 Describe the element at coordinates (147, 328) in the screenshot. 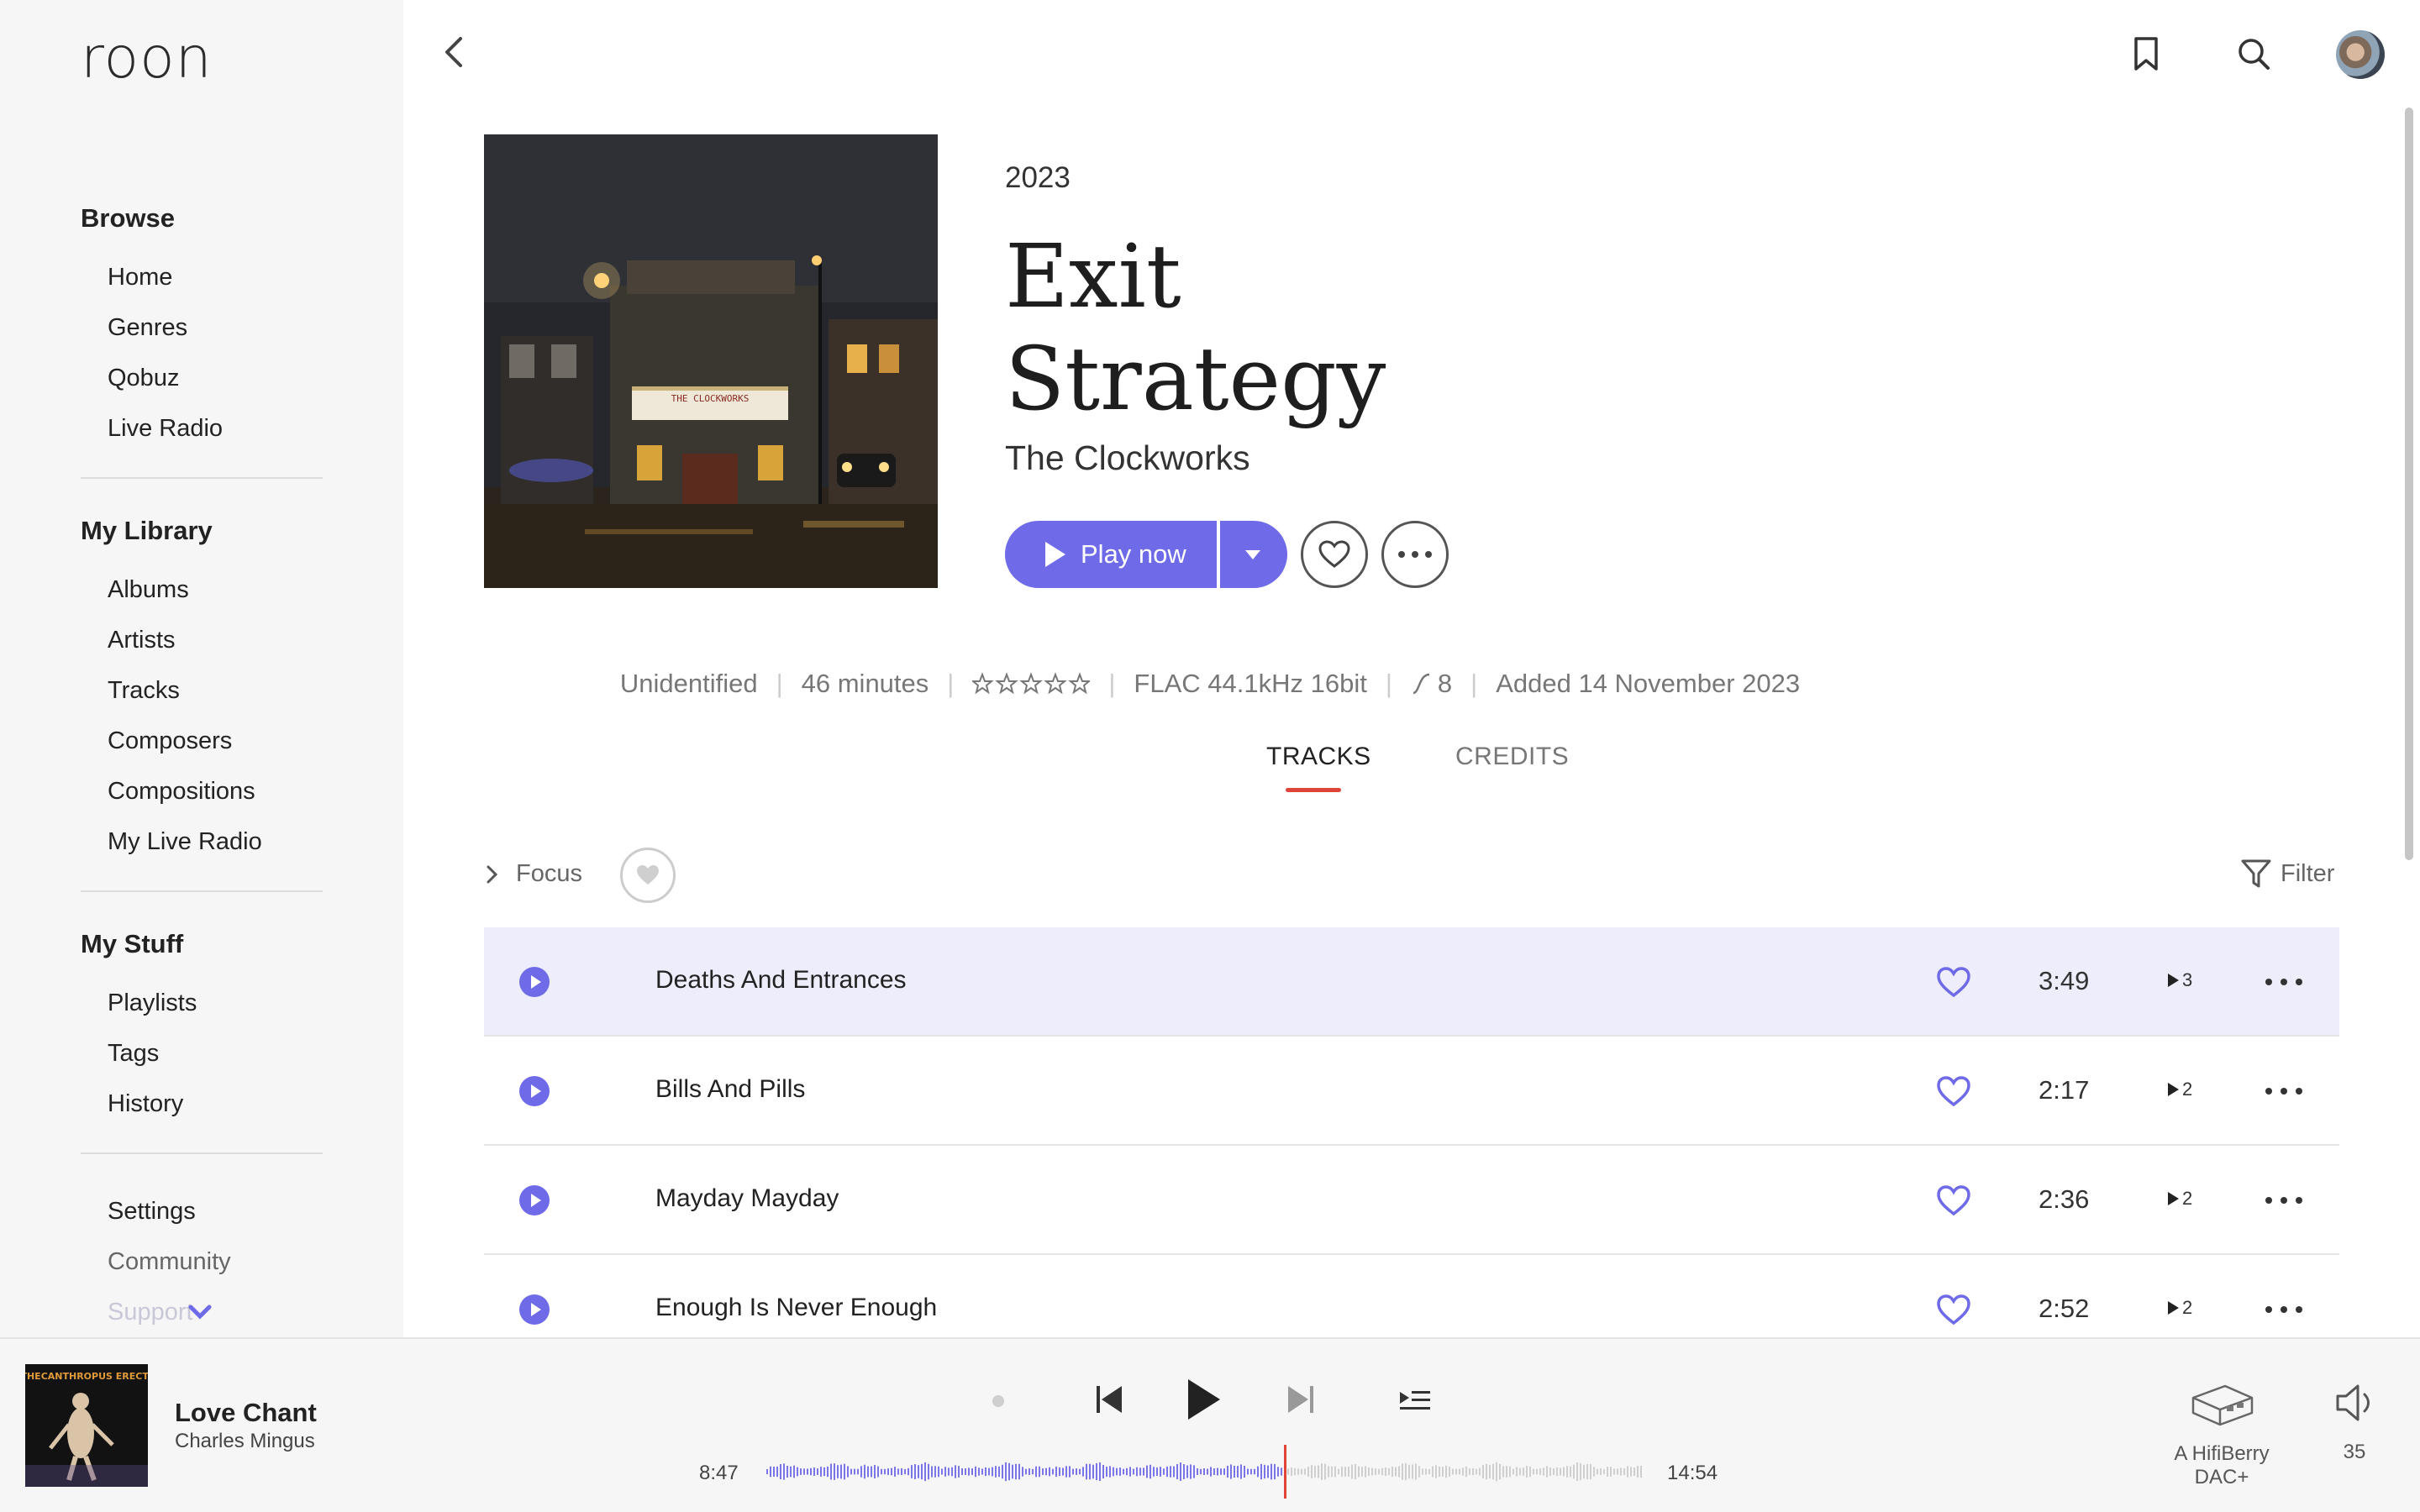

I see `sidebar-item-genres: Genres` at that location.